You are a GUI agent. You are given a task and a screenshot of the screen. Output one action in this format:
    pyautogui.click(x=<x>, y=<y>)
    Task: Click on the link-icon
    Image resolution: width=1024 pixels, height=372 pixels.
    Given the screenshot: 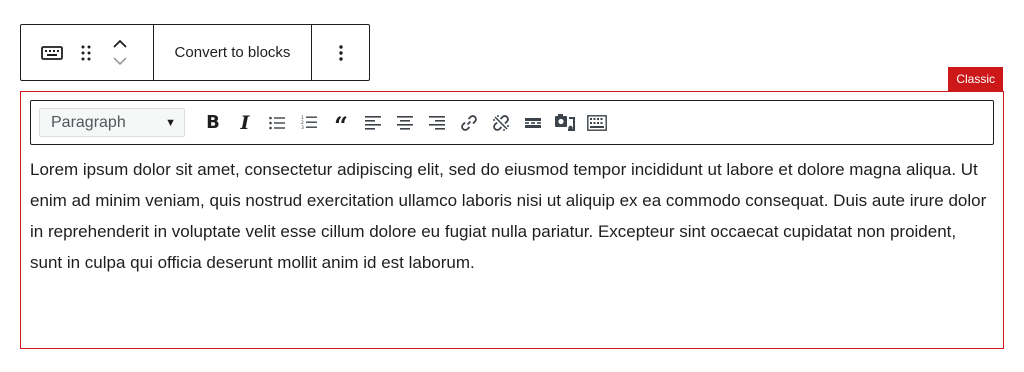 What is the action you would take?
    pyautogui.click(x=469, y=123)
    